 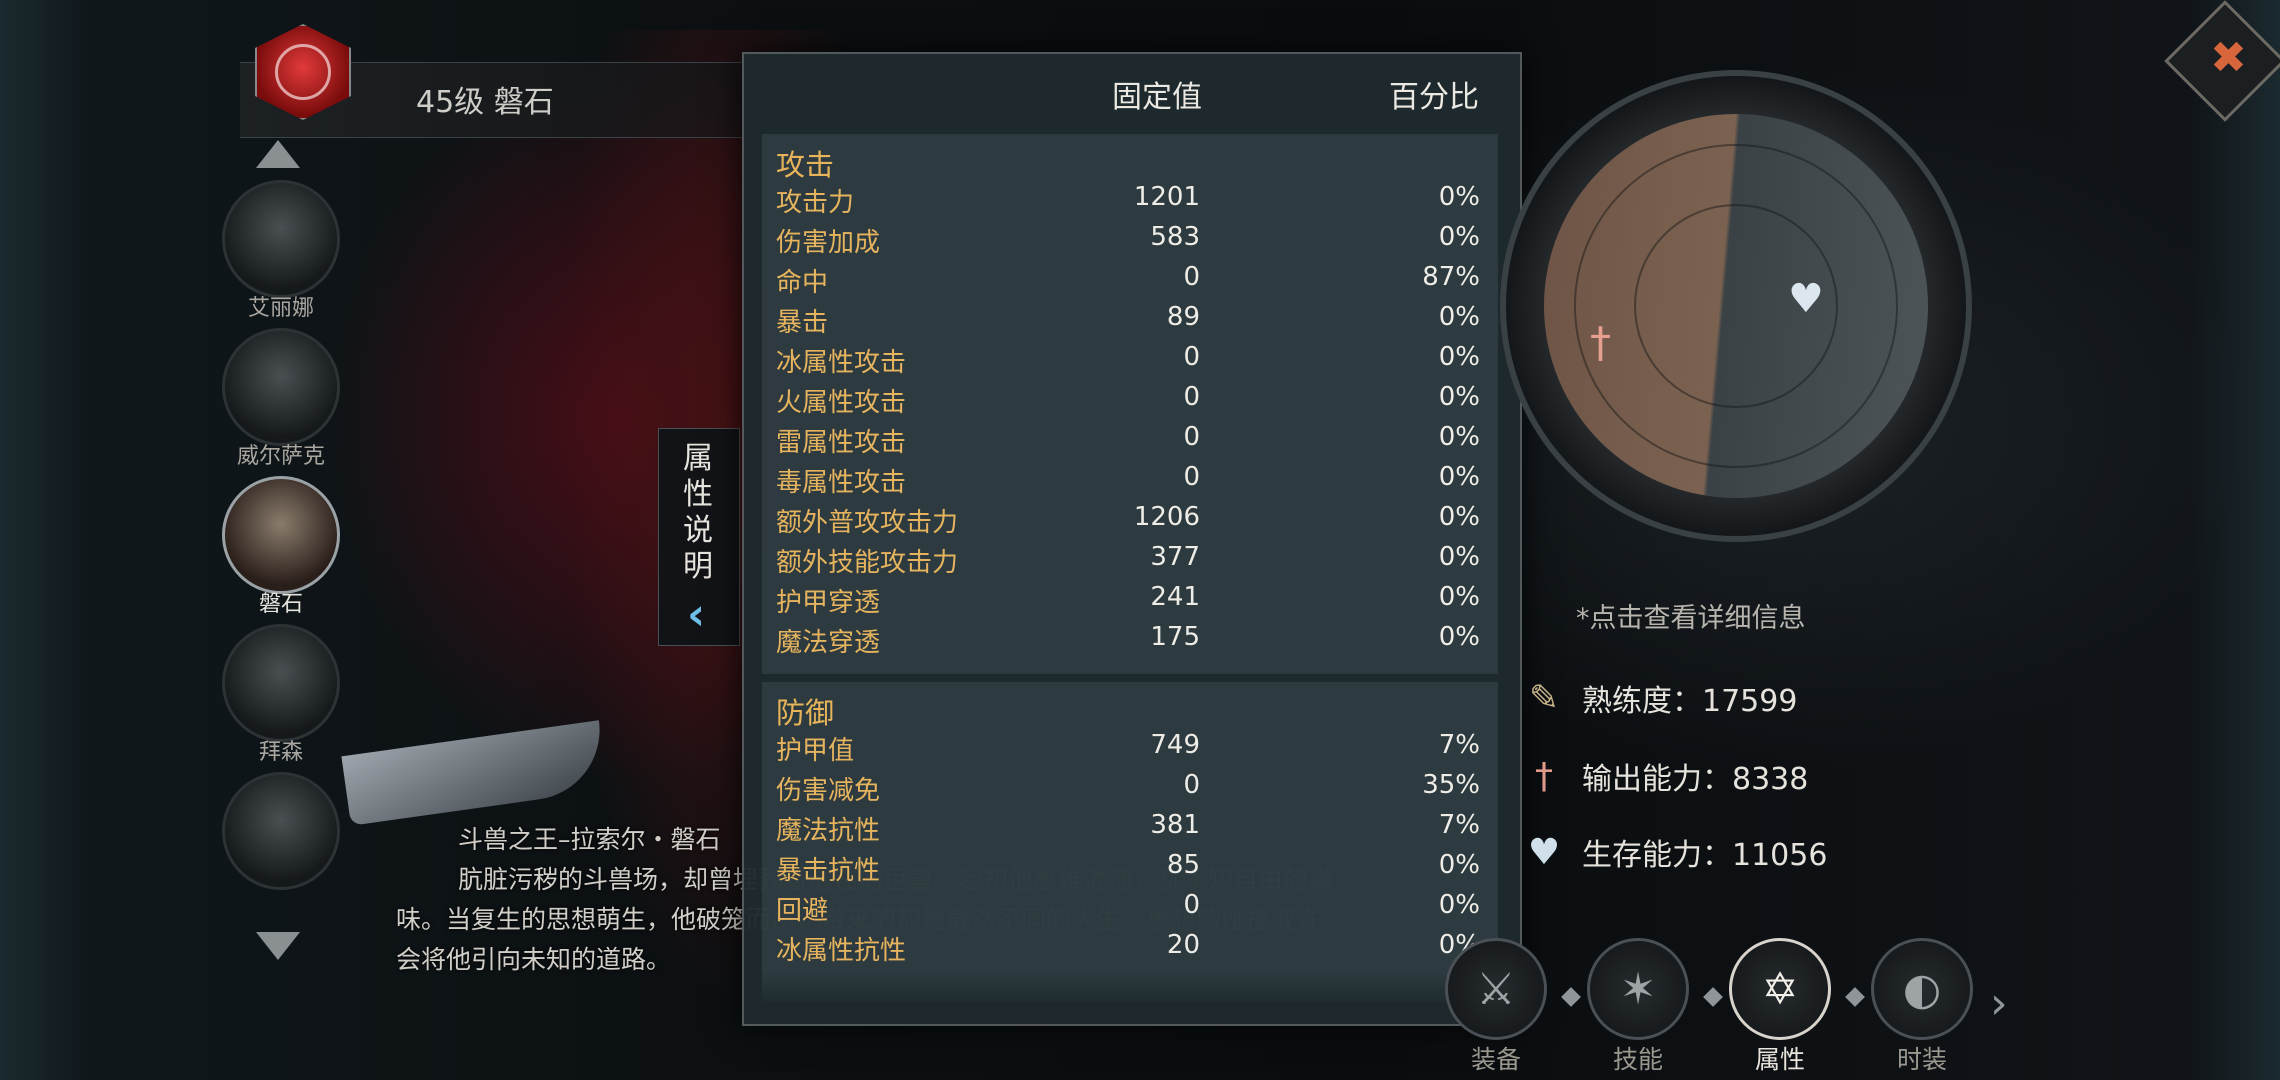 What do you see at coordinates (1128, 828) in the screenshot?
I see `stat-row: 魔法抗性 381 7%` at bounding box center [1128, 828].